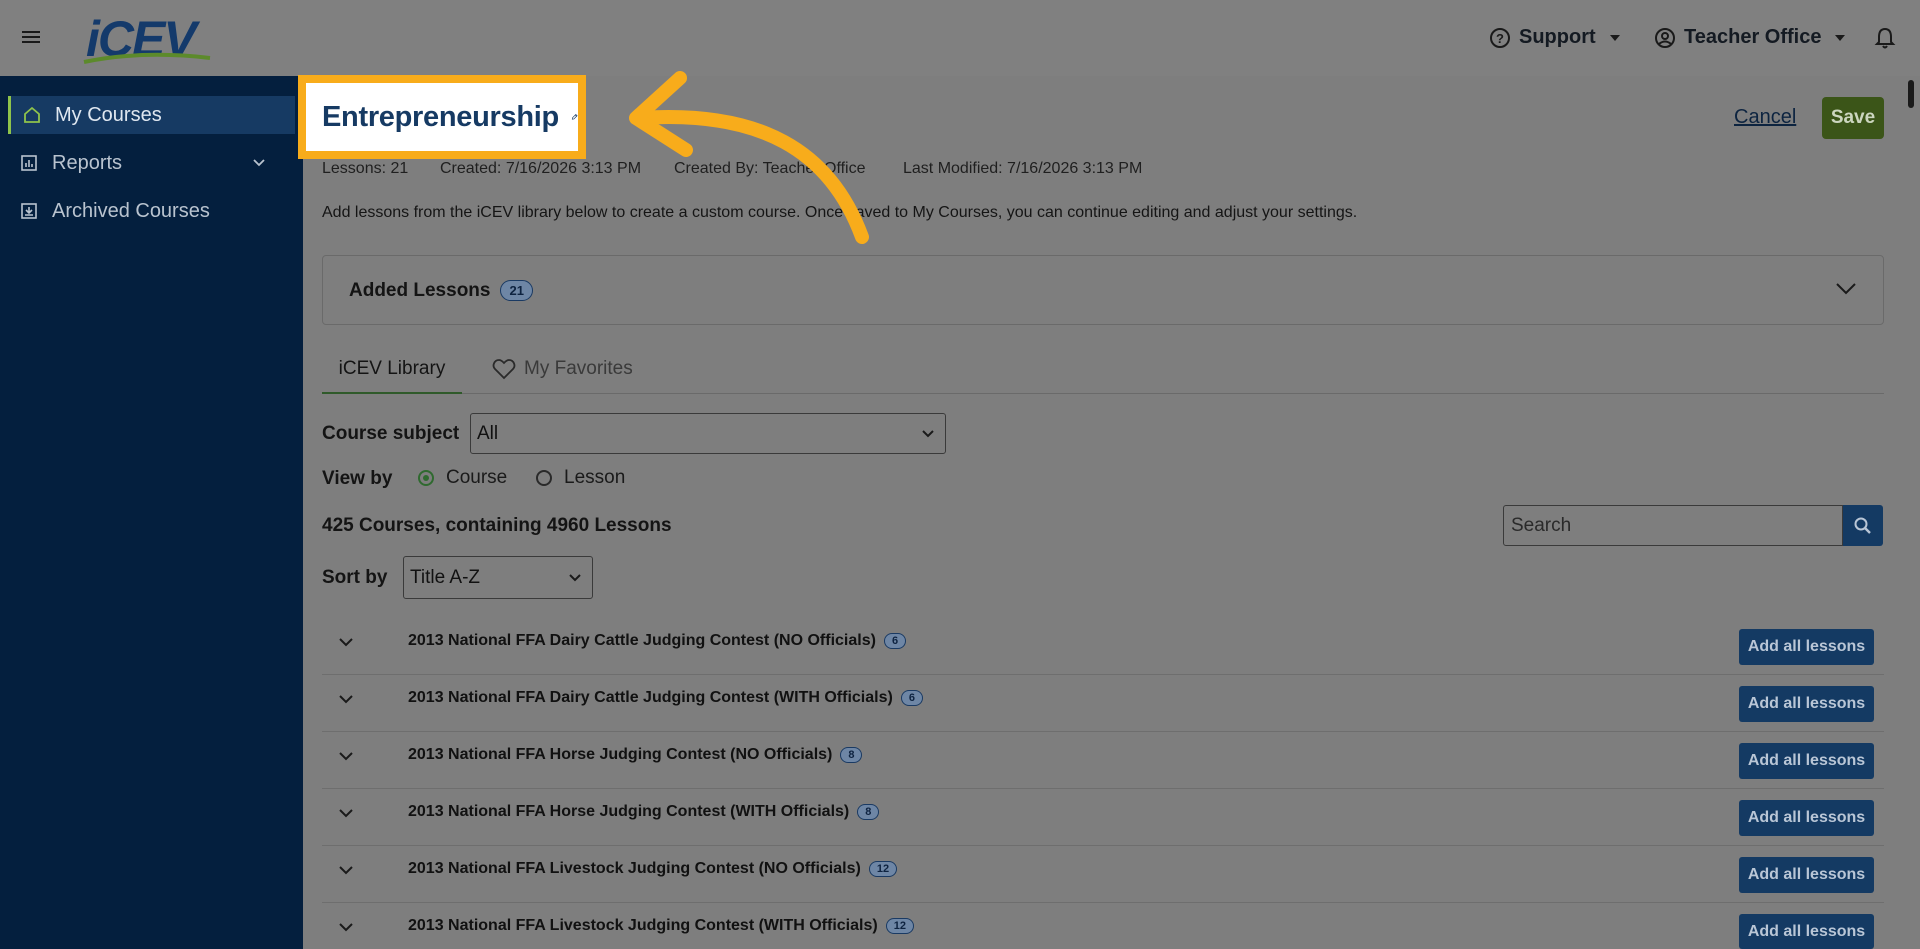  I want to click on course-title-heading: Entrepreneurship, so click(440, 116).